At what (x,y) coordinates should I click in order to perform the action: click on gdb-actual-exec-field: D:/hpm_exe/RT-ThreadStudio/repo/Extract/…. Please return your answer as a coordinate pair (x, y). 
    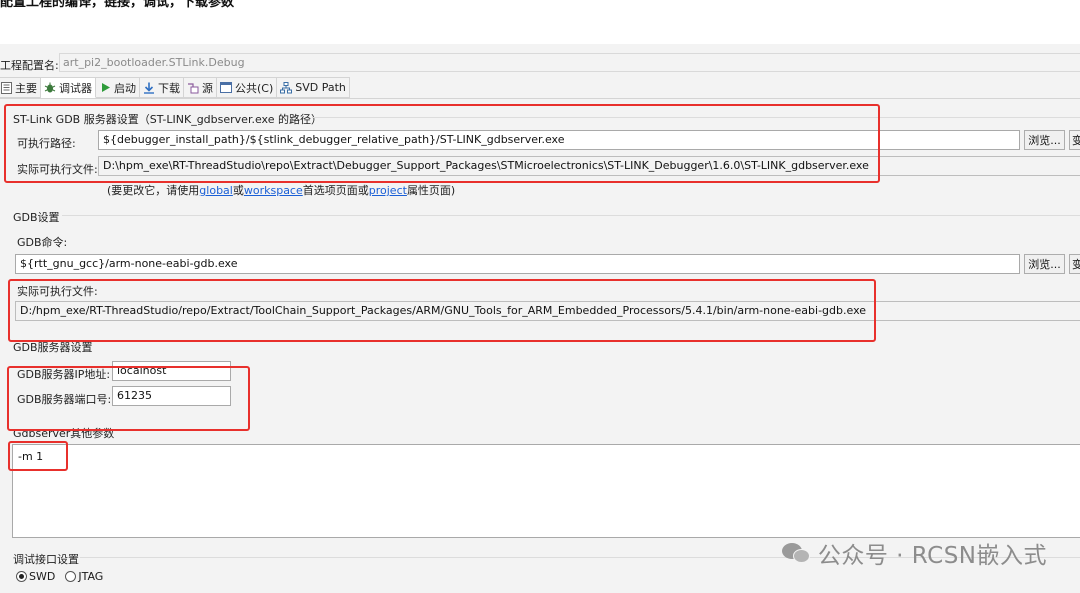
    Looking at the image, I should click on (547, 311).